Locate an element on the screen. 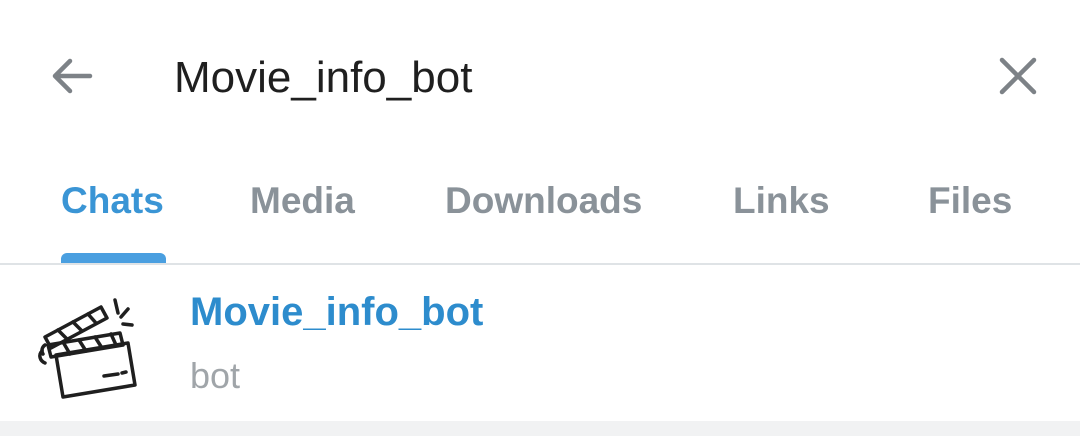  arrow-left-icon is located at coordinates (72, 76).